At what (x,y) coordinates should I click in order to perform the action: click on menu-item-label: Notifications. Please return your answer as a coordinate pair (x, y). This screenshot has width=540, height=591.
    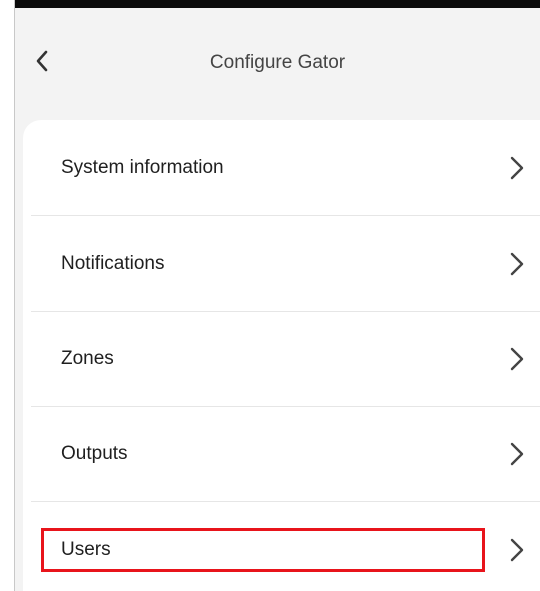
    Looking at the image, I should click on (113, 263).